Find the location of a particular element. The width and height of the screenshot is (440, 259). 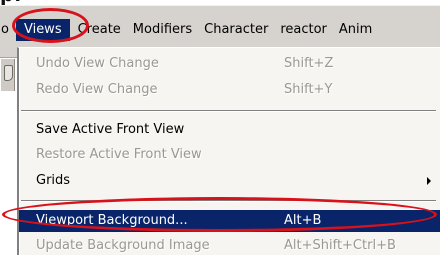

menubar-item-cut-off: o is located at coordinates (8, 30).